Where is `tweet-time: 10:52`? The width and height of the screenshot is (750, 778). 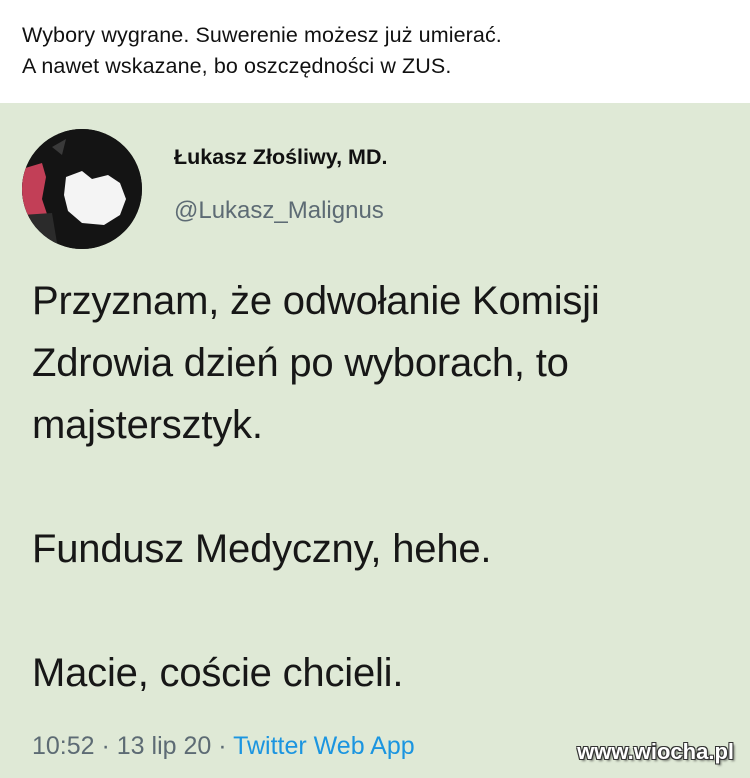 tweet-time: 10:52 is located at coordinates (63, 746).